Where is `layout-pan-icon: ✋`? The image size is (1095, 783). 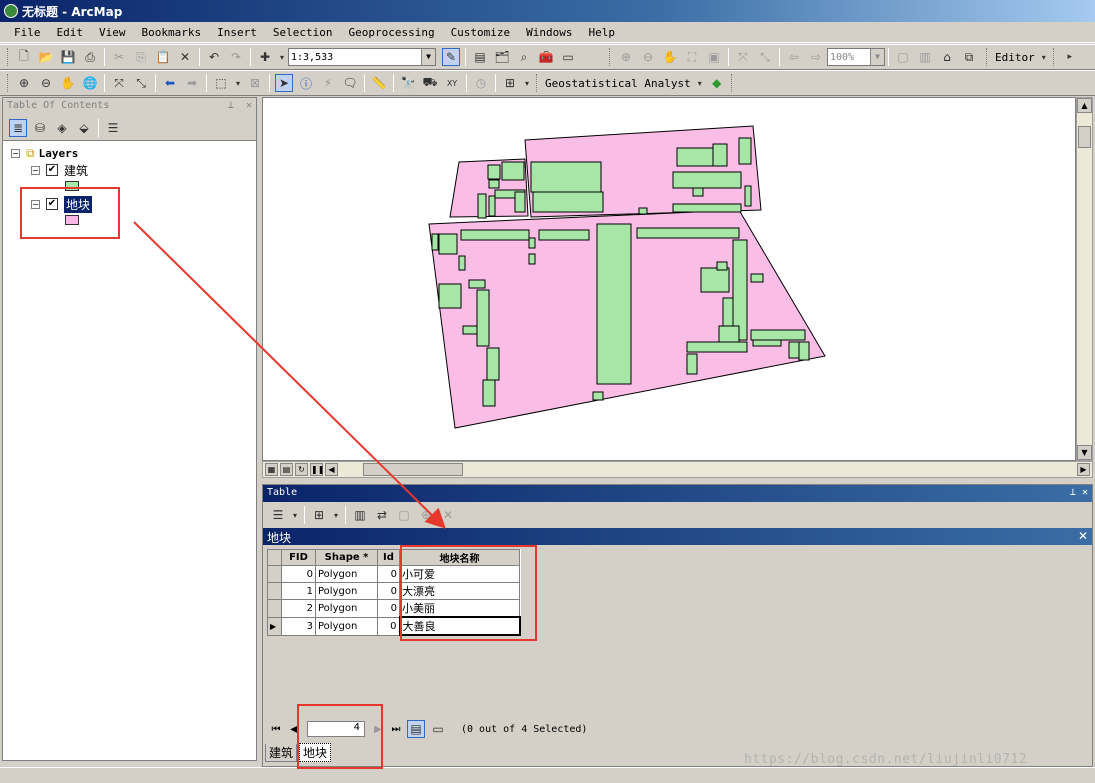
layout-pan-icon: ✋ is located at coordinates (670, 57).